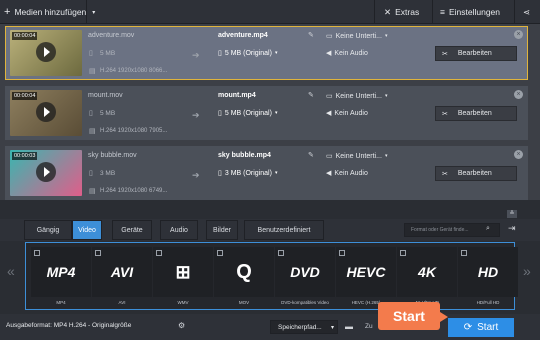 The image size is (540, 340). Describe the element at coordinates (488, 302) in the screenshot. I see `format-label: HD/Full HD` at that location.